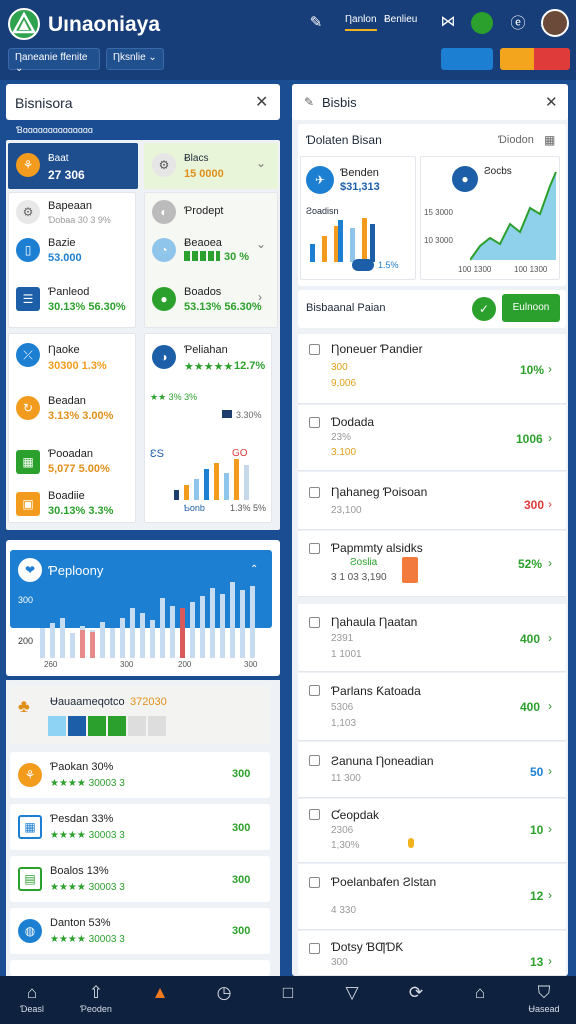 The image size is (576, 1024). I want to click on row-4-chevron-icon: ›, so click(550, 563).